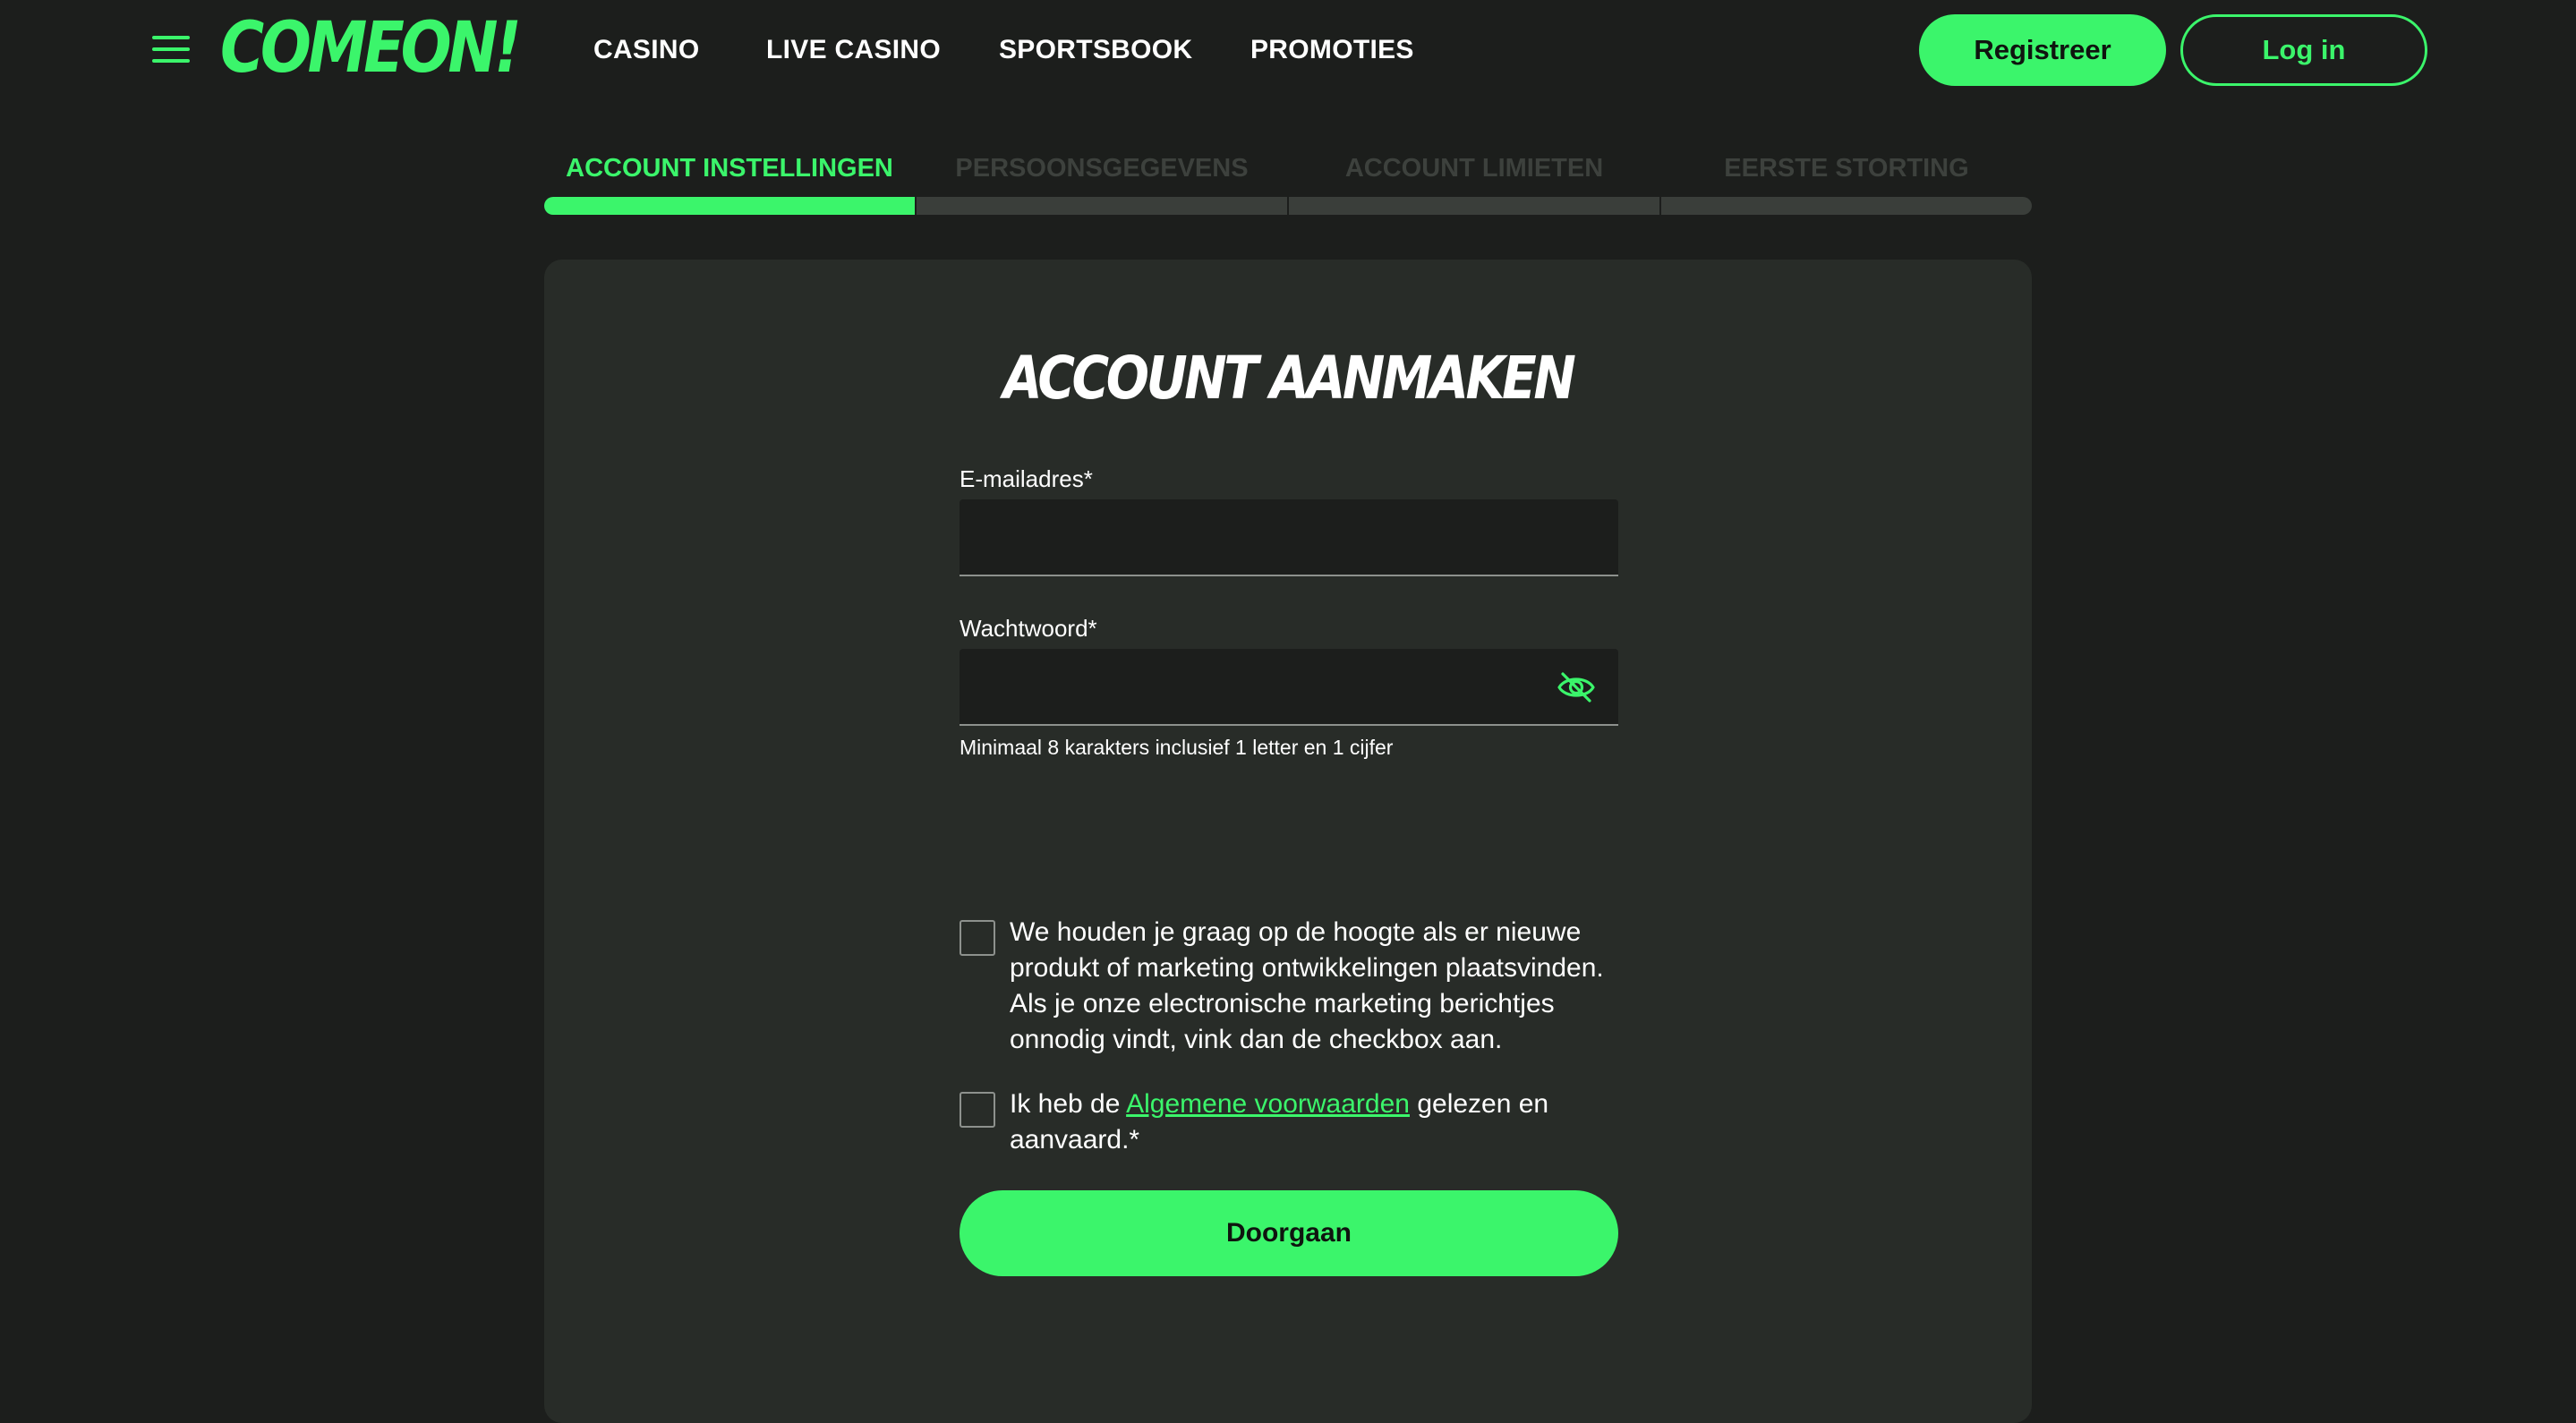 The width and height of the screenshot is (2576, 1423). I want to click on continue-button: Doorgaan, so click(1289, 1233).